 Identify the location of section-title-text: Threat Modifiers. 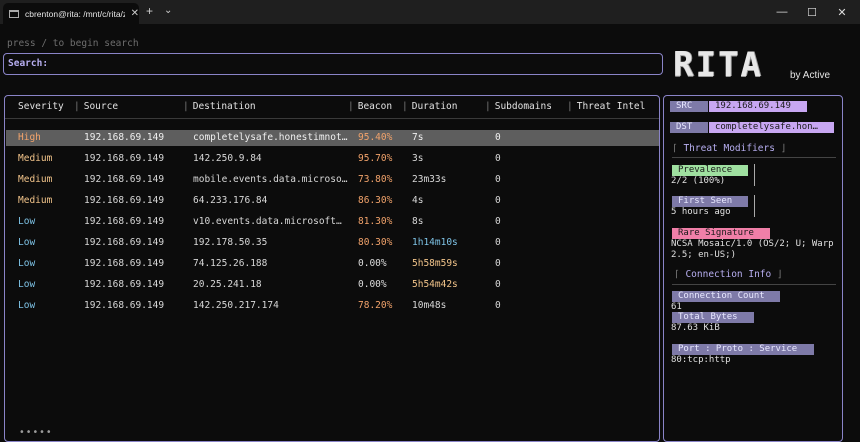
(729, 148).